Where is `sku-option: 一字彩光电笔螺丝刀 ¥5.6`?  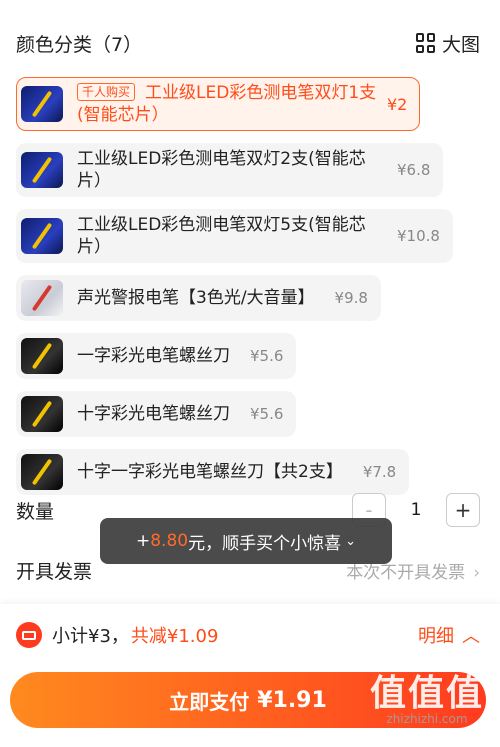
sku-option: 一字彩光电笔螺丝刀 ¥5.6 is located at coordinates (156, 356).